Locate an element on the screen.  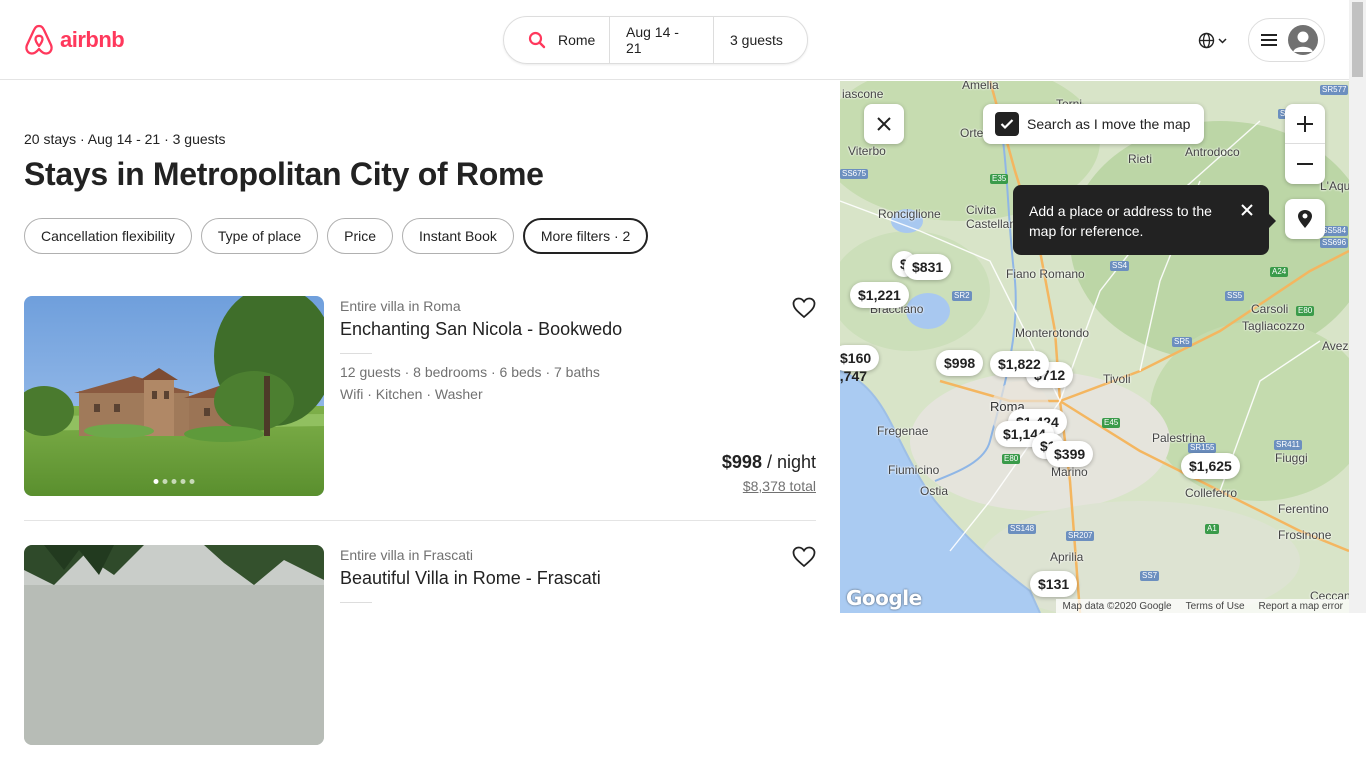
user-menu-button is located at coordinates (1286, 40).